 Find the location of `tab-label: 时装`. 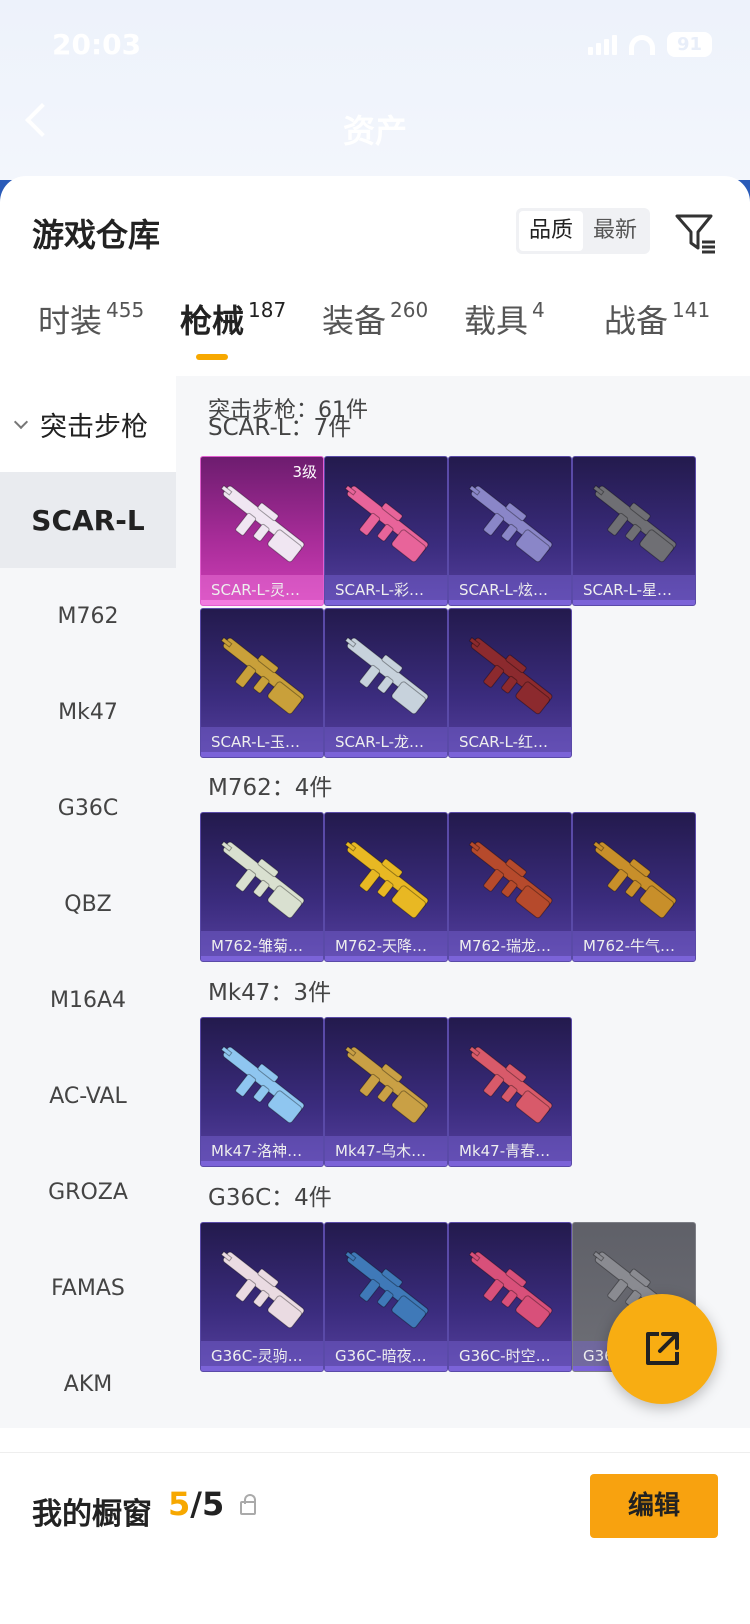

tab-label: 时装 is located at coordinates (70, 321).